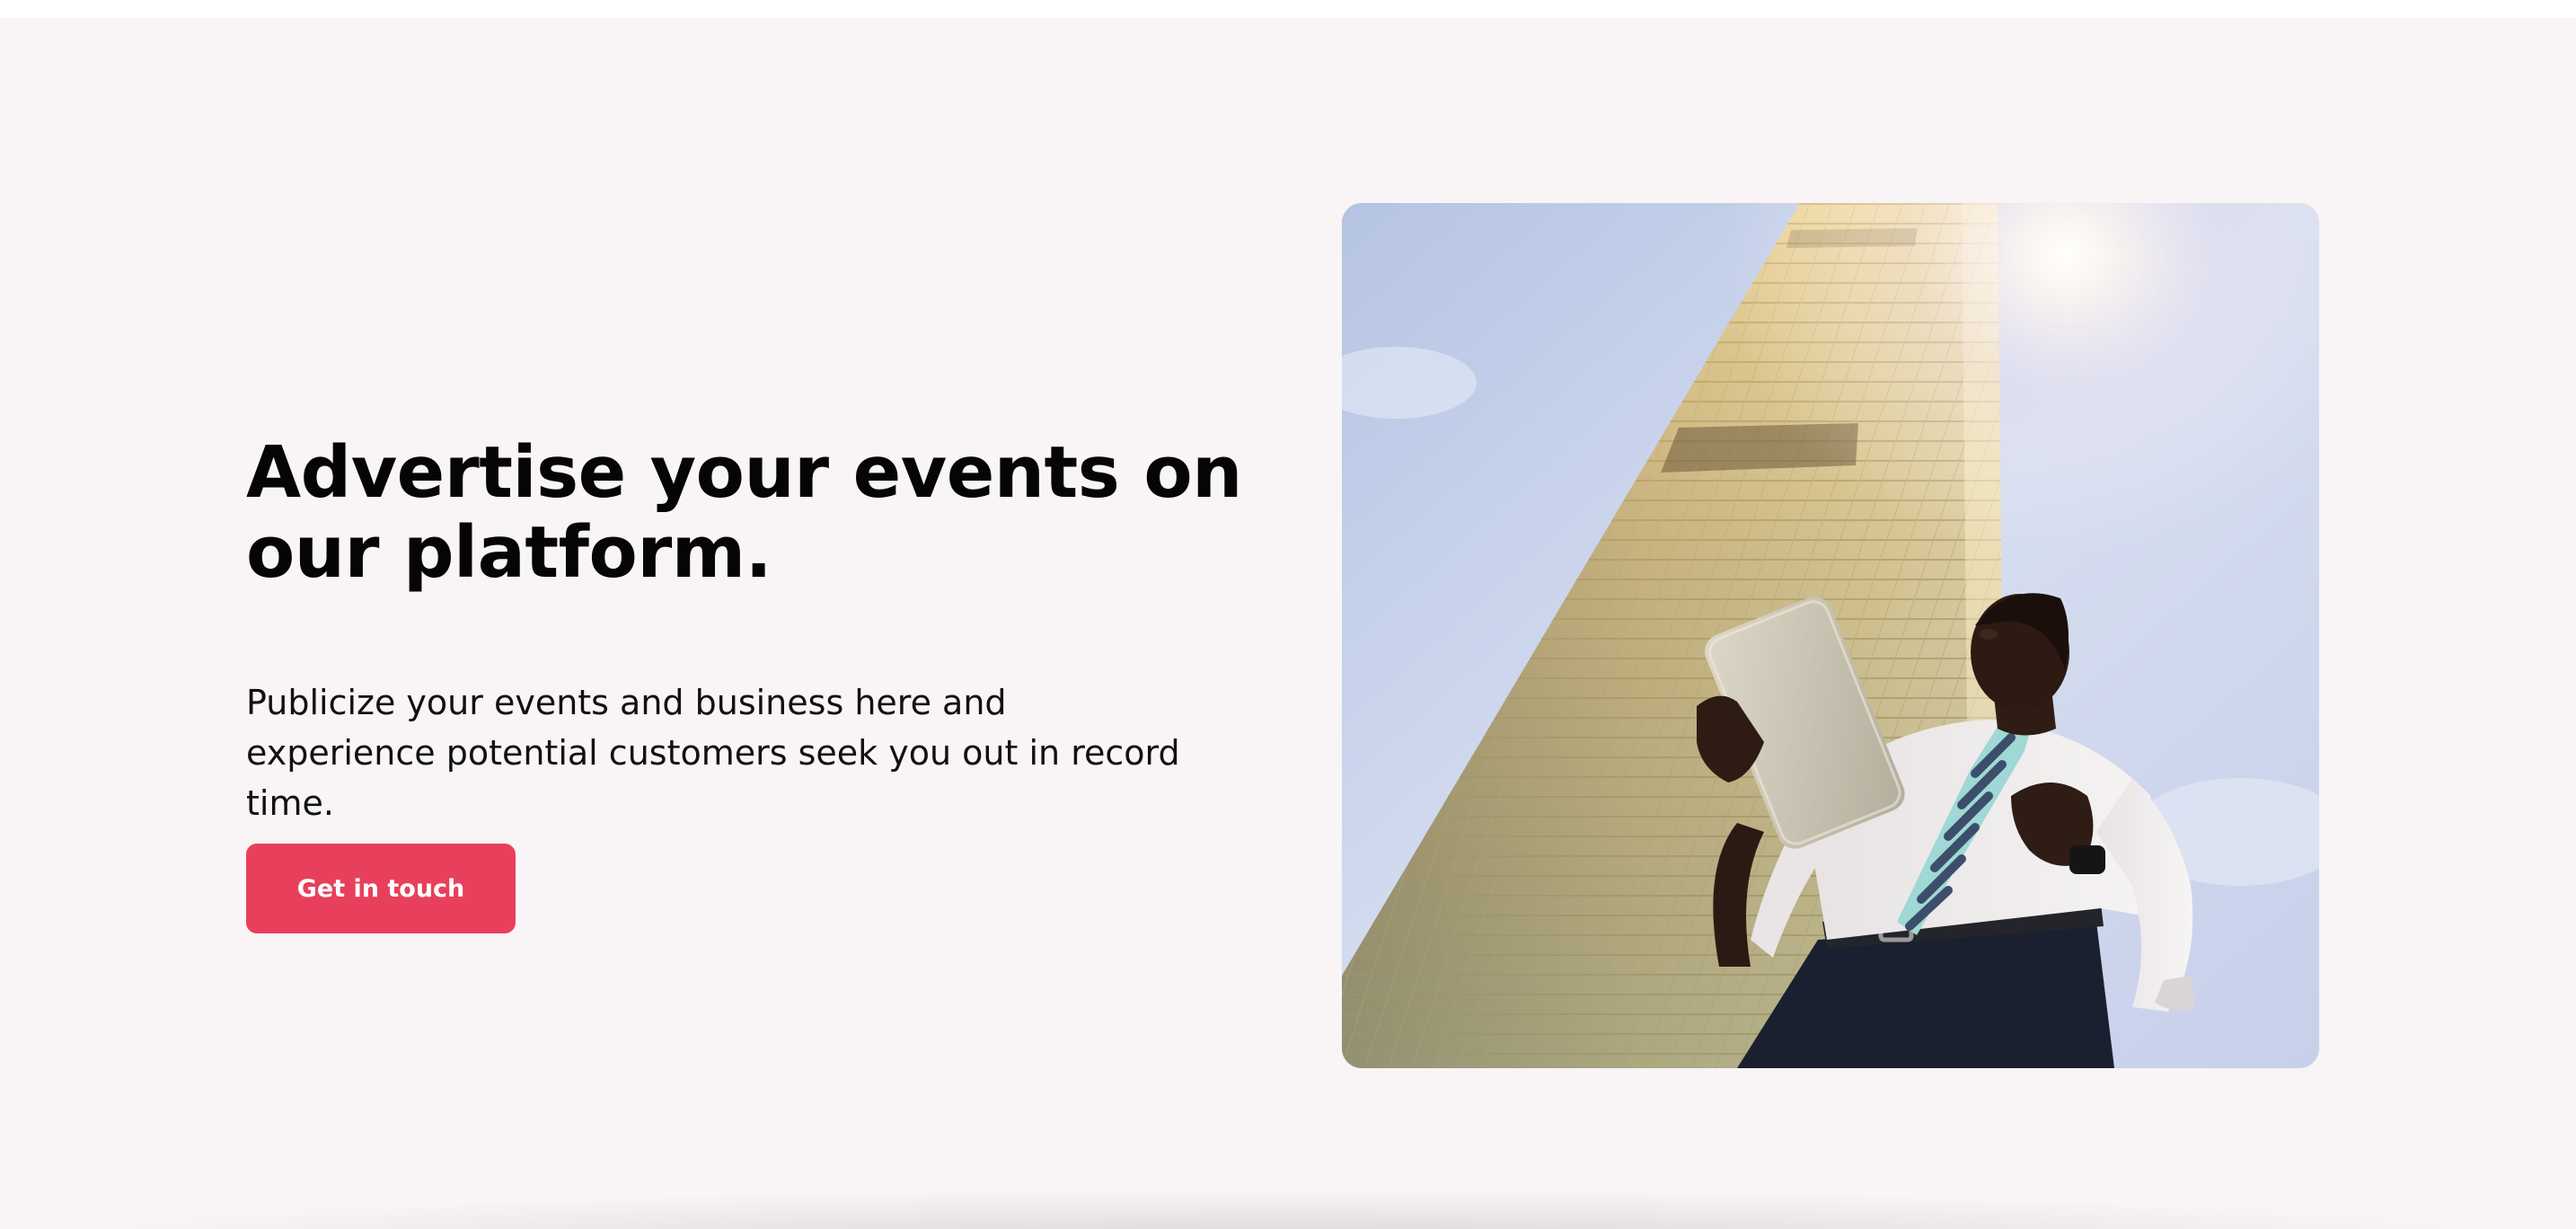 This screenshot has height=1229, width=2576. What do you see at coordinates (744, 512) in the screenshot?
I see `hero-title: Advertise your events on our platform.` at bounding box center [744, 512].